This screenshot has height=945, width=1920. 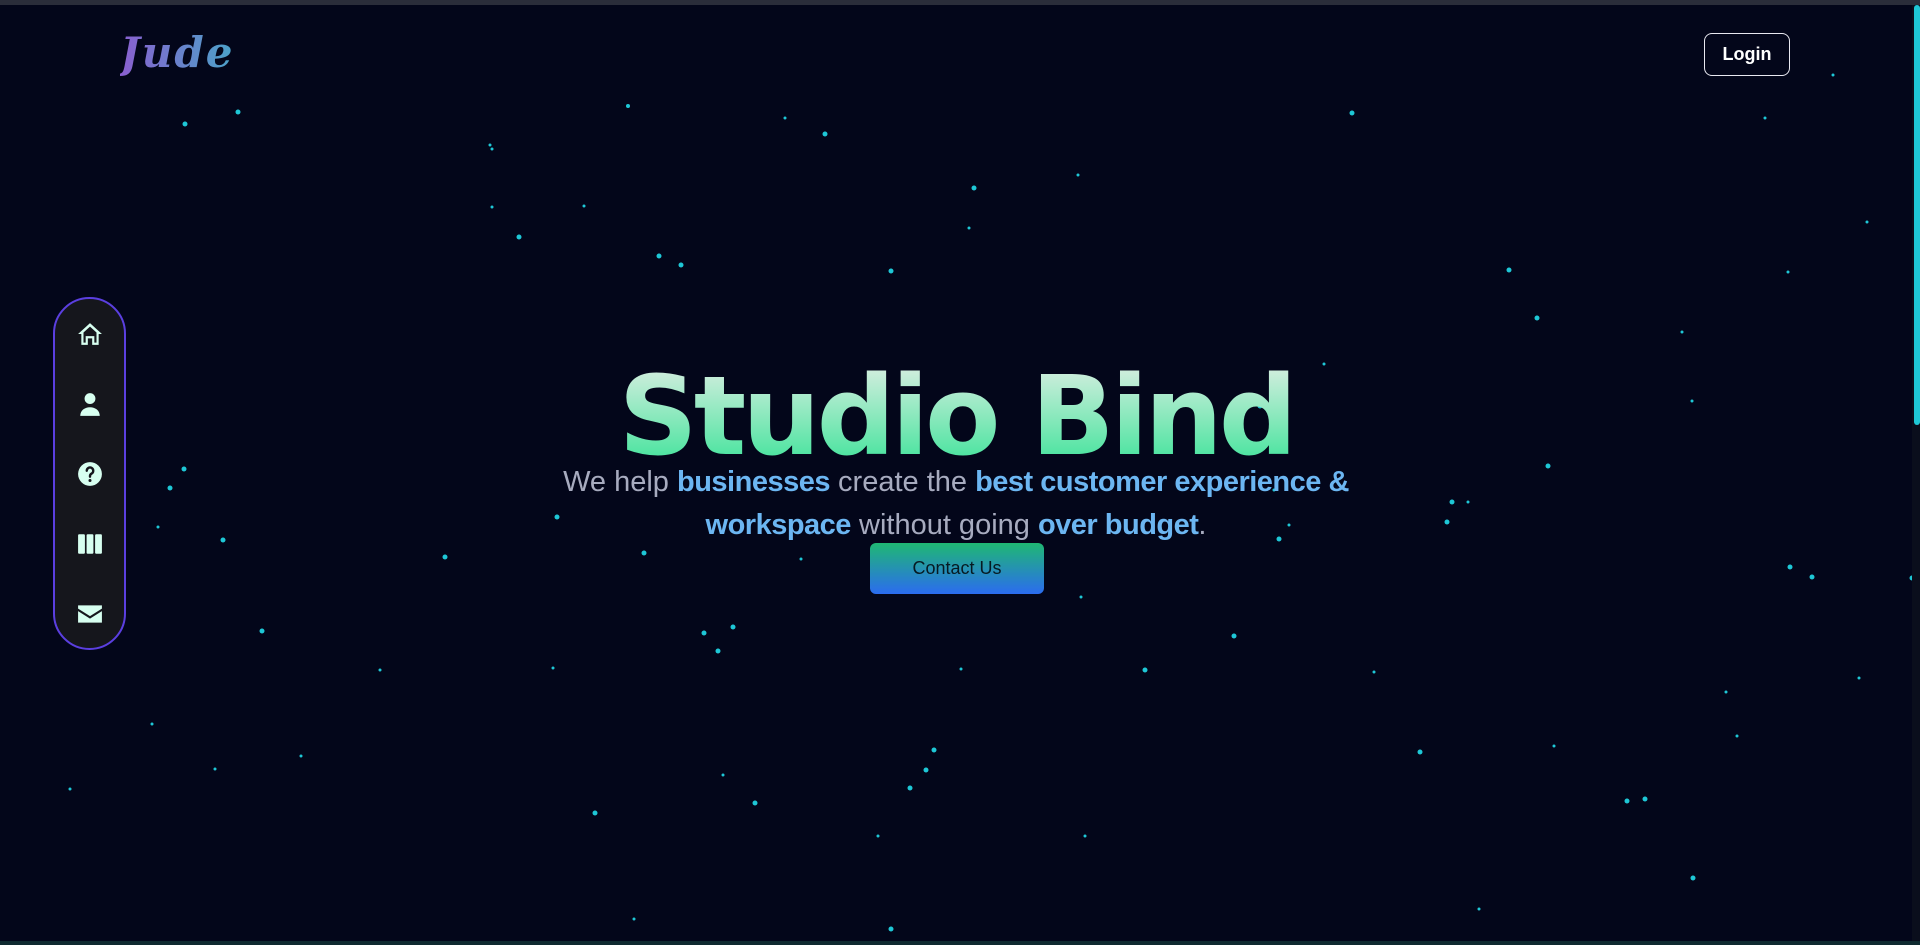 I want to click on contact-us-button: Contact Us, so click(x=957, y=568).